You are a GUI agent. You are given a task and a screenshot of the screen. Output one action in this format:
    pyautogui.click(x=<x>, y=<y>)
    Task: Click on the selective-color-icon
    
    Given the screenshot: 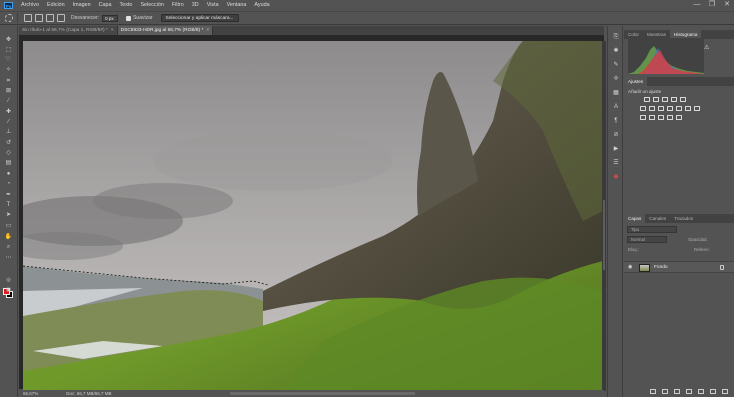 What is the action you would take?
    pyautogui.click(x=679, y=117)
    